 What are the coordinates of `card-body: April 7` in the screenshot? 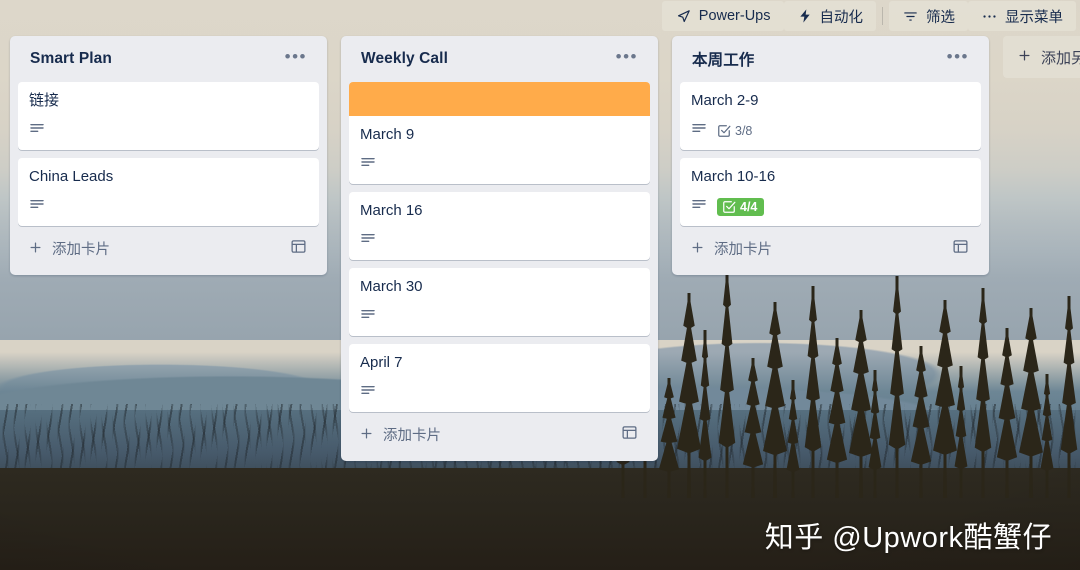 It's located at (499, 378).